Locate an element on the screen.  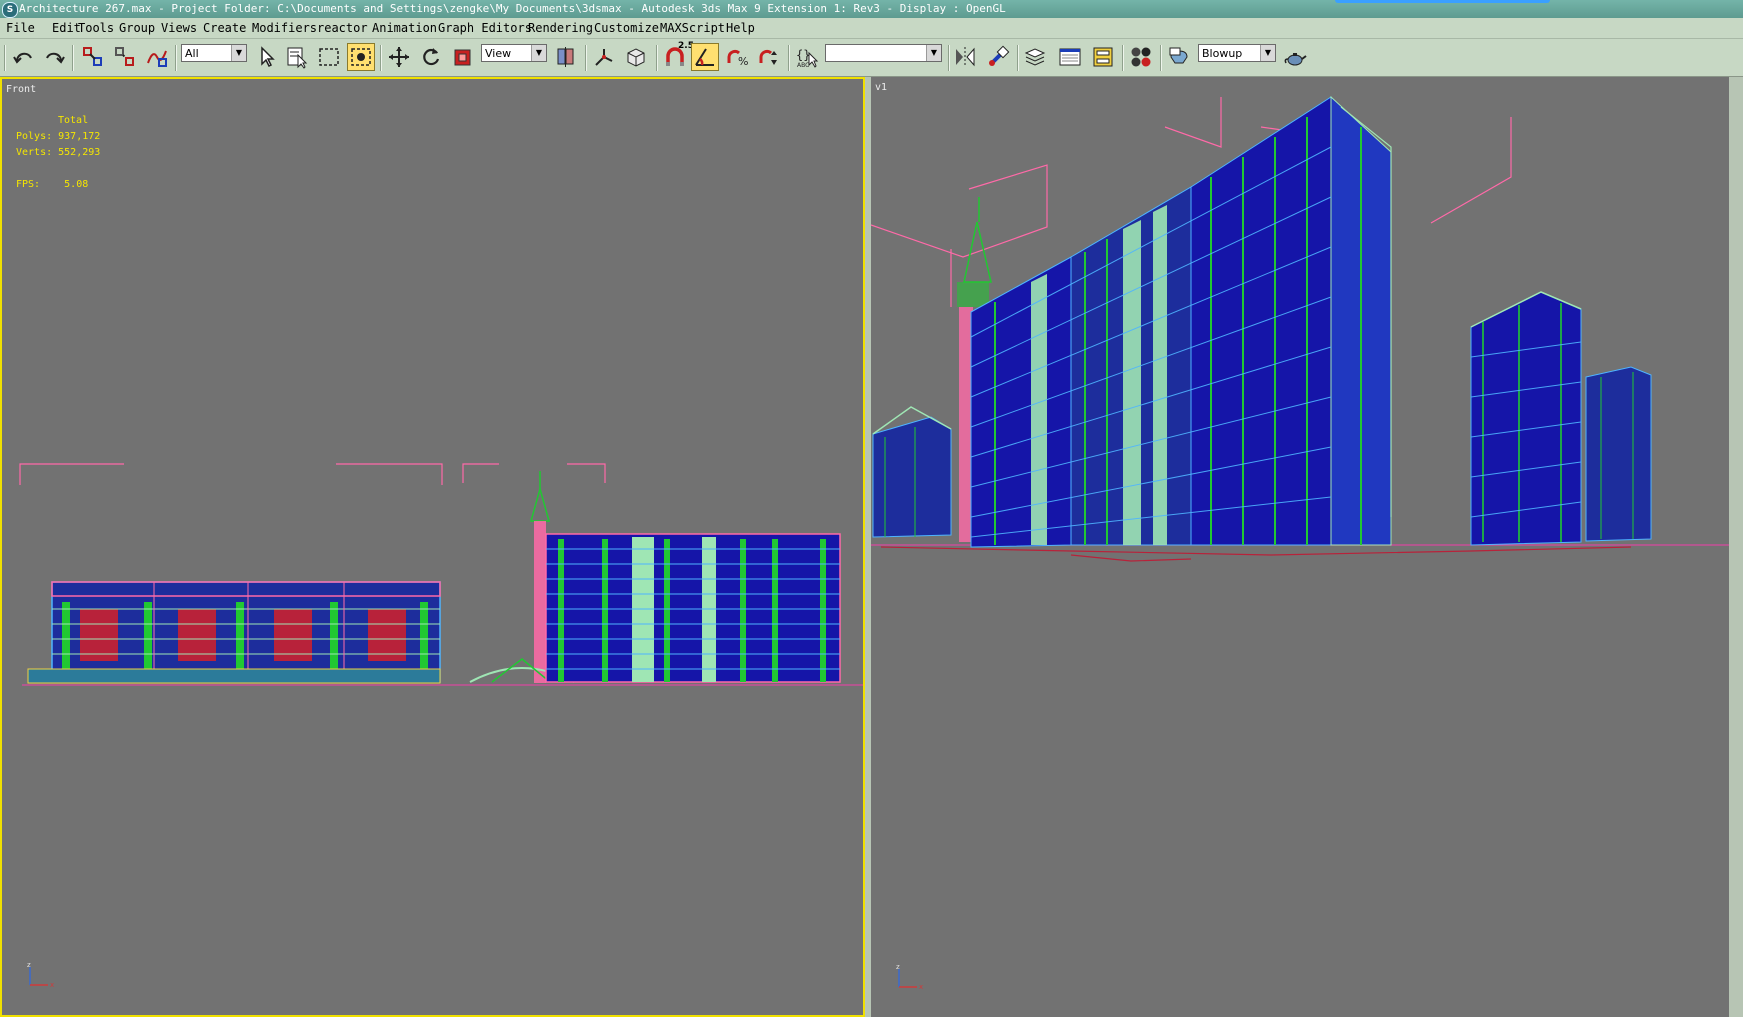
layer-manager-button is located at coordinates (1035, 57).